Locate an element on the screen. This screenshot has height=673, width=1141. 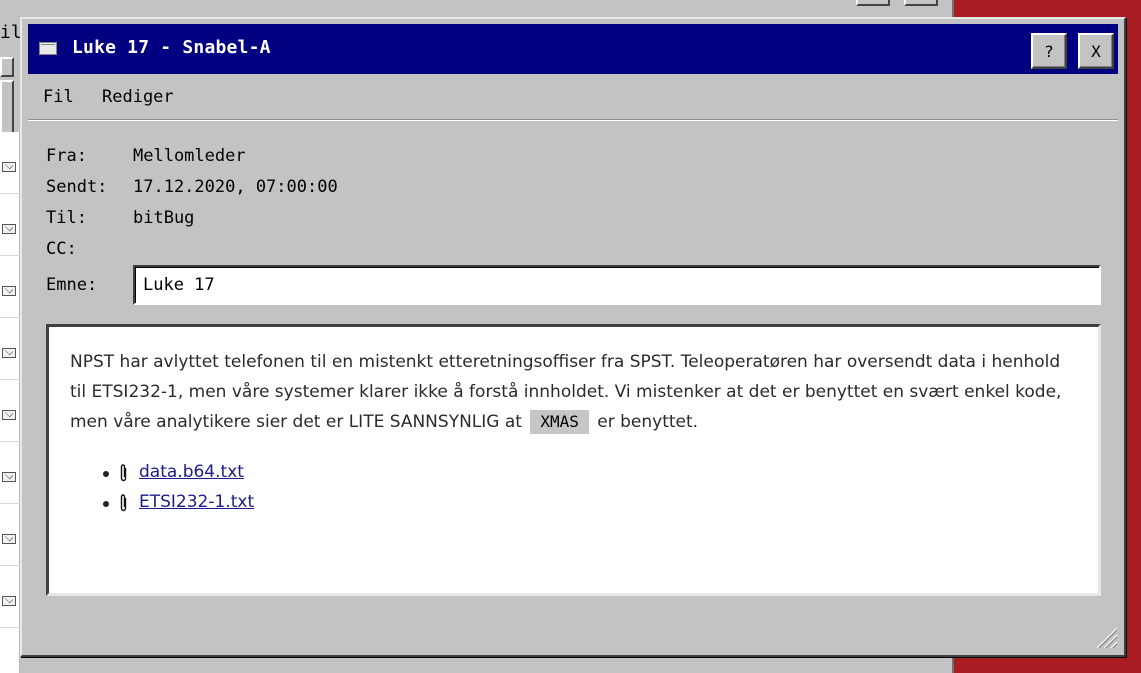
window-title: Luke 17 - Snabel-A is located at coordinates (171, 47).